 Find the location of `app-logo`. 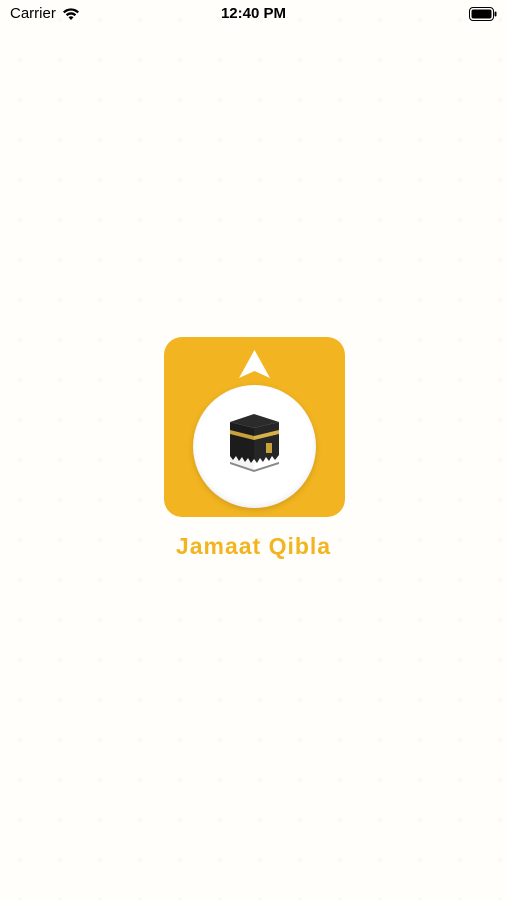

app-logo is located at coordinates (254, 427).